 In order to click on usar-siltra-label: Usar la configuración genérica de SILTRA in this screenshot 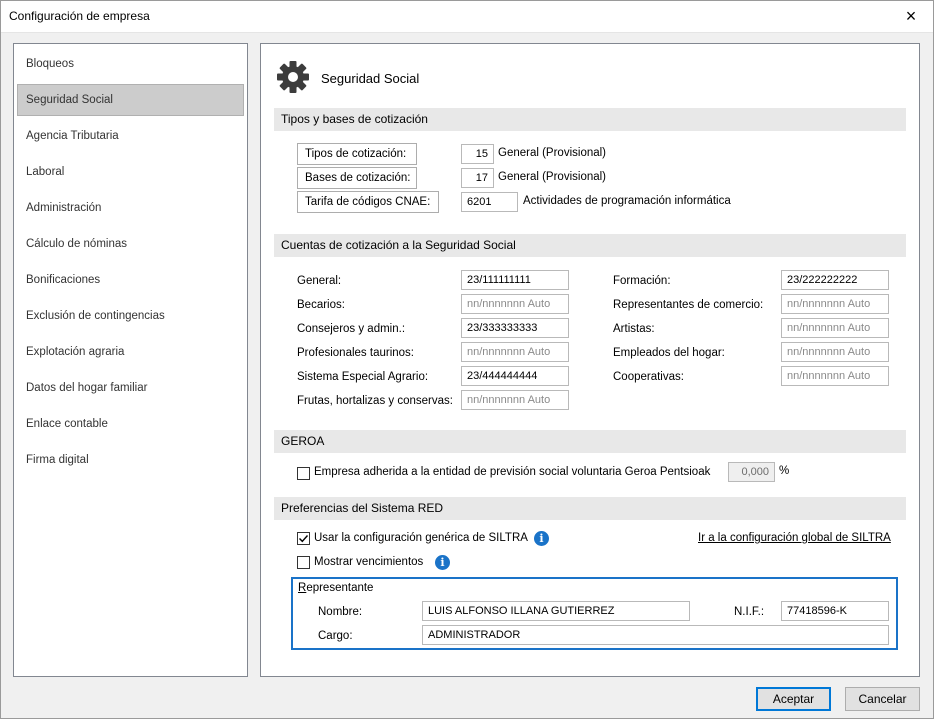, I will do `click(421, 538)`.